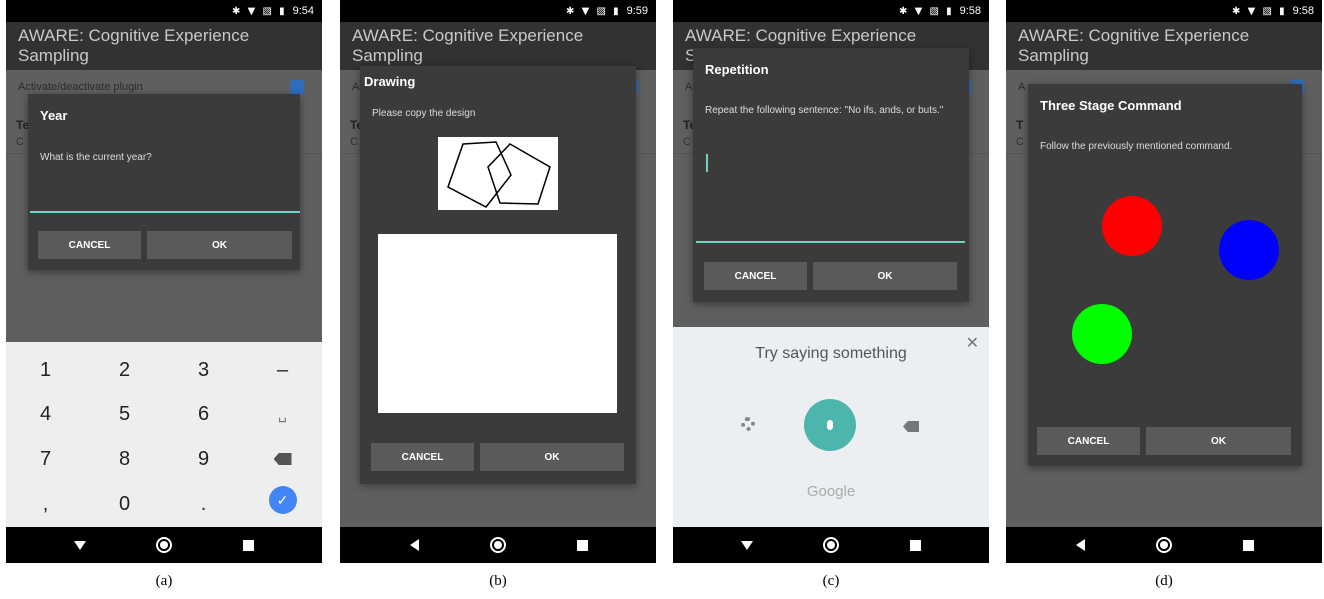 This screenshot has width=1324, height=599. What do you see at coordinates (831, 491) in the screenshot?
I see `google-logo: Google` at bounding box center [831, 491].